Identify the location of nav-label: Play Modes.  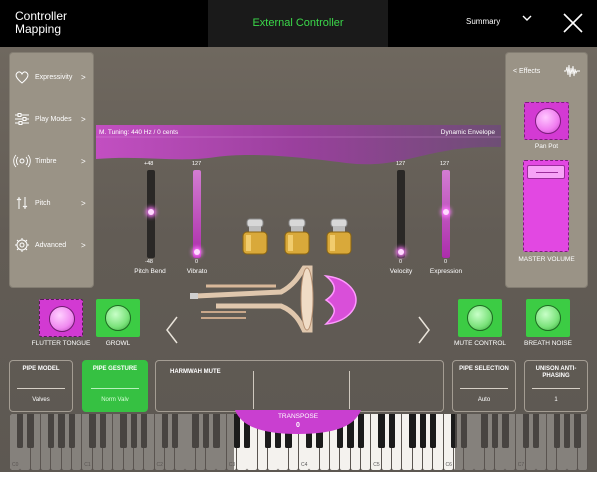
(53, 119).